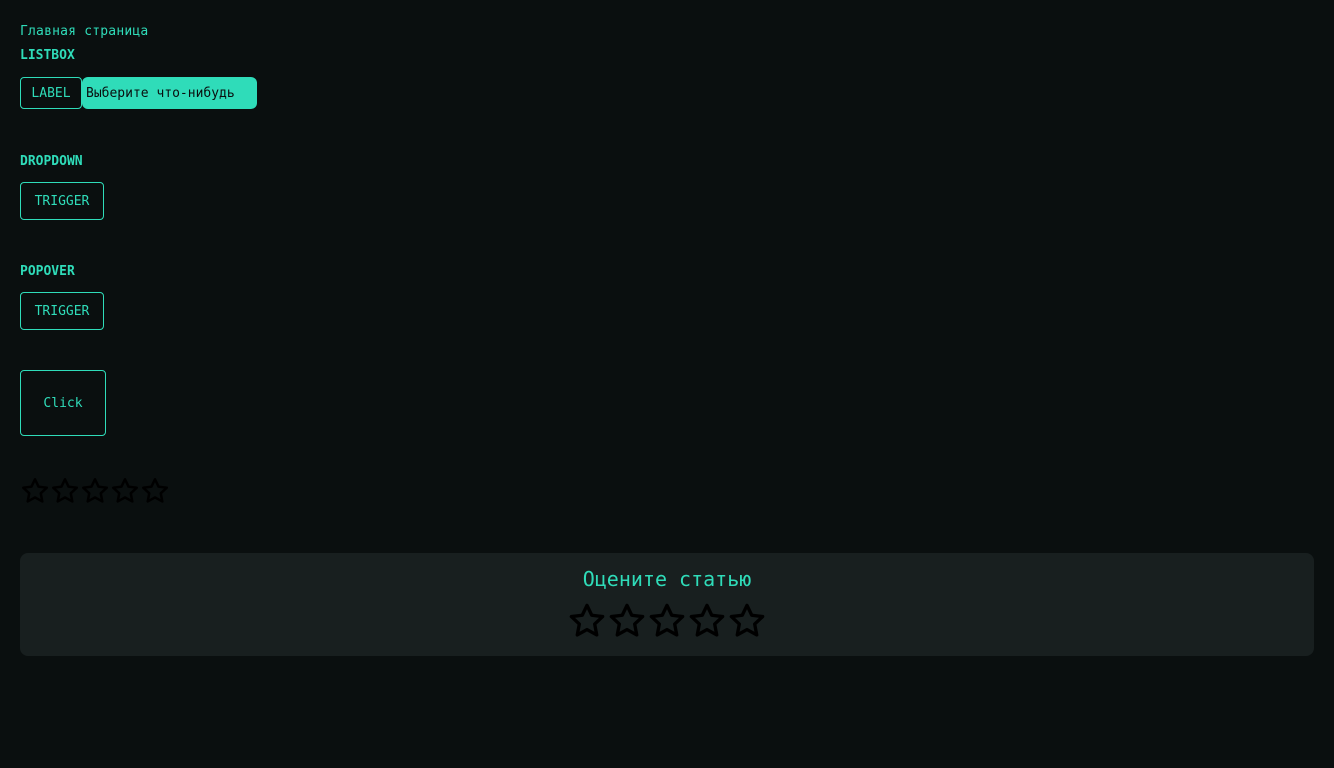  I want to click on article-rating-card: Оцените статью, so click(667, 604).